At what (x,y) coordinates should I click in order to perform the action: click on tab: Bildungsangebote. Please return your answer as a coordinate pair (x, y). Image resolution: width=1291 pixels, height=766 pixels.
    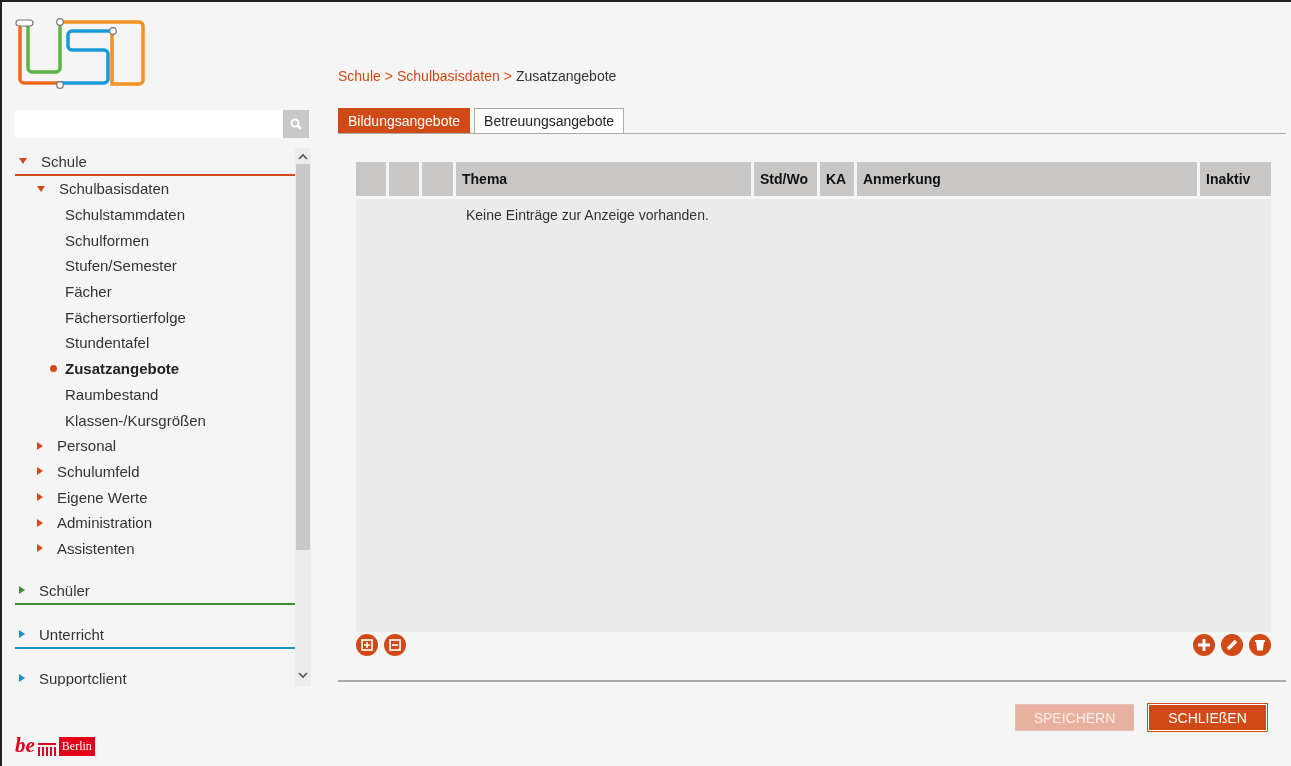
    Looking at the image, I should click on (404, 120).